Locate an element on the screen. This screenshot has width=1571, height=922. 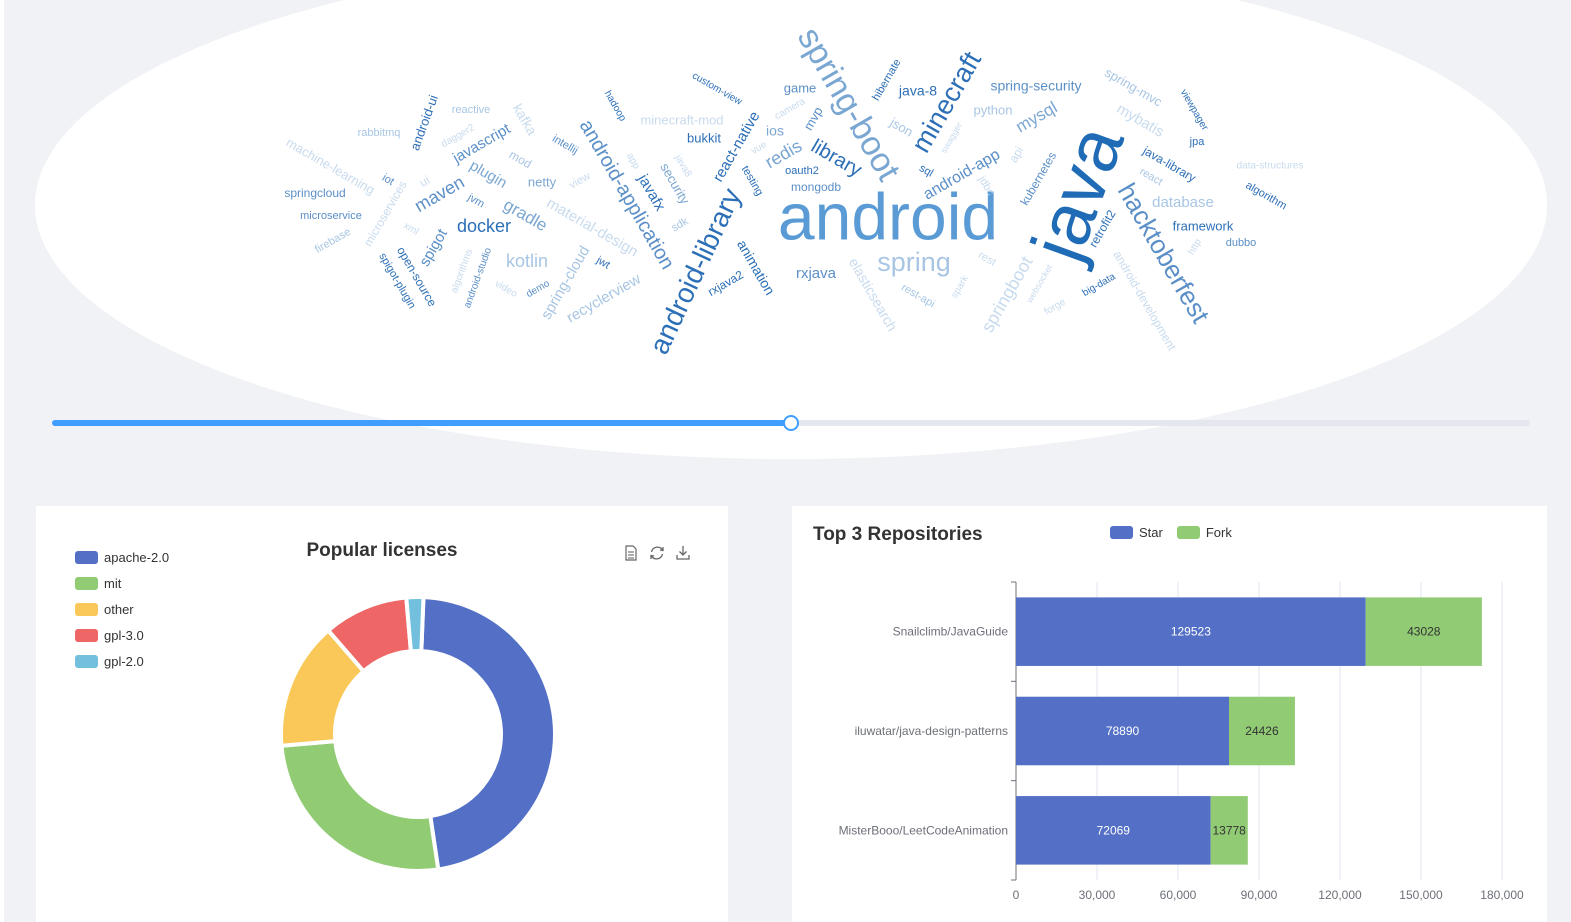
data-label: 72069 is located at coordinates (1114, 830).